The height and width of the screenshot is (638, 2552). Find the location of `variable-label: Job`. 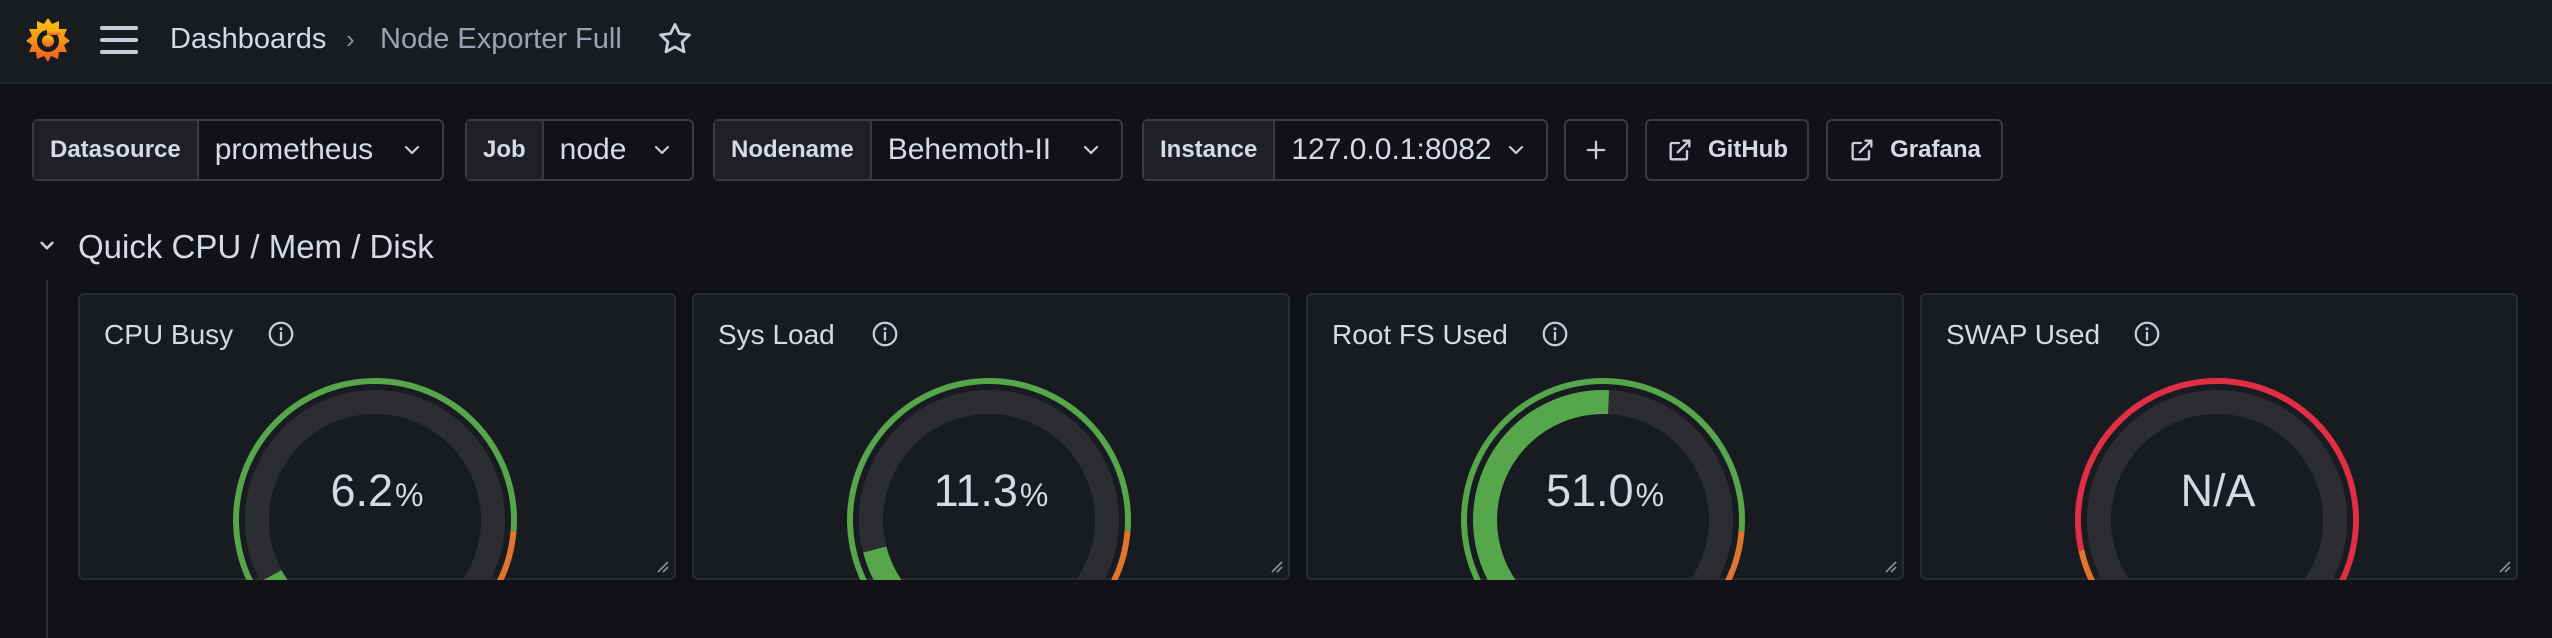

variable-label: Job is located at coordinates (505, 150).